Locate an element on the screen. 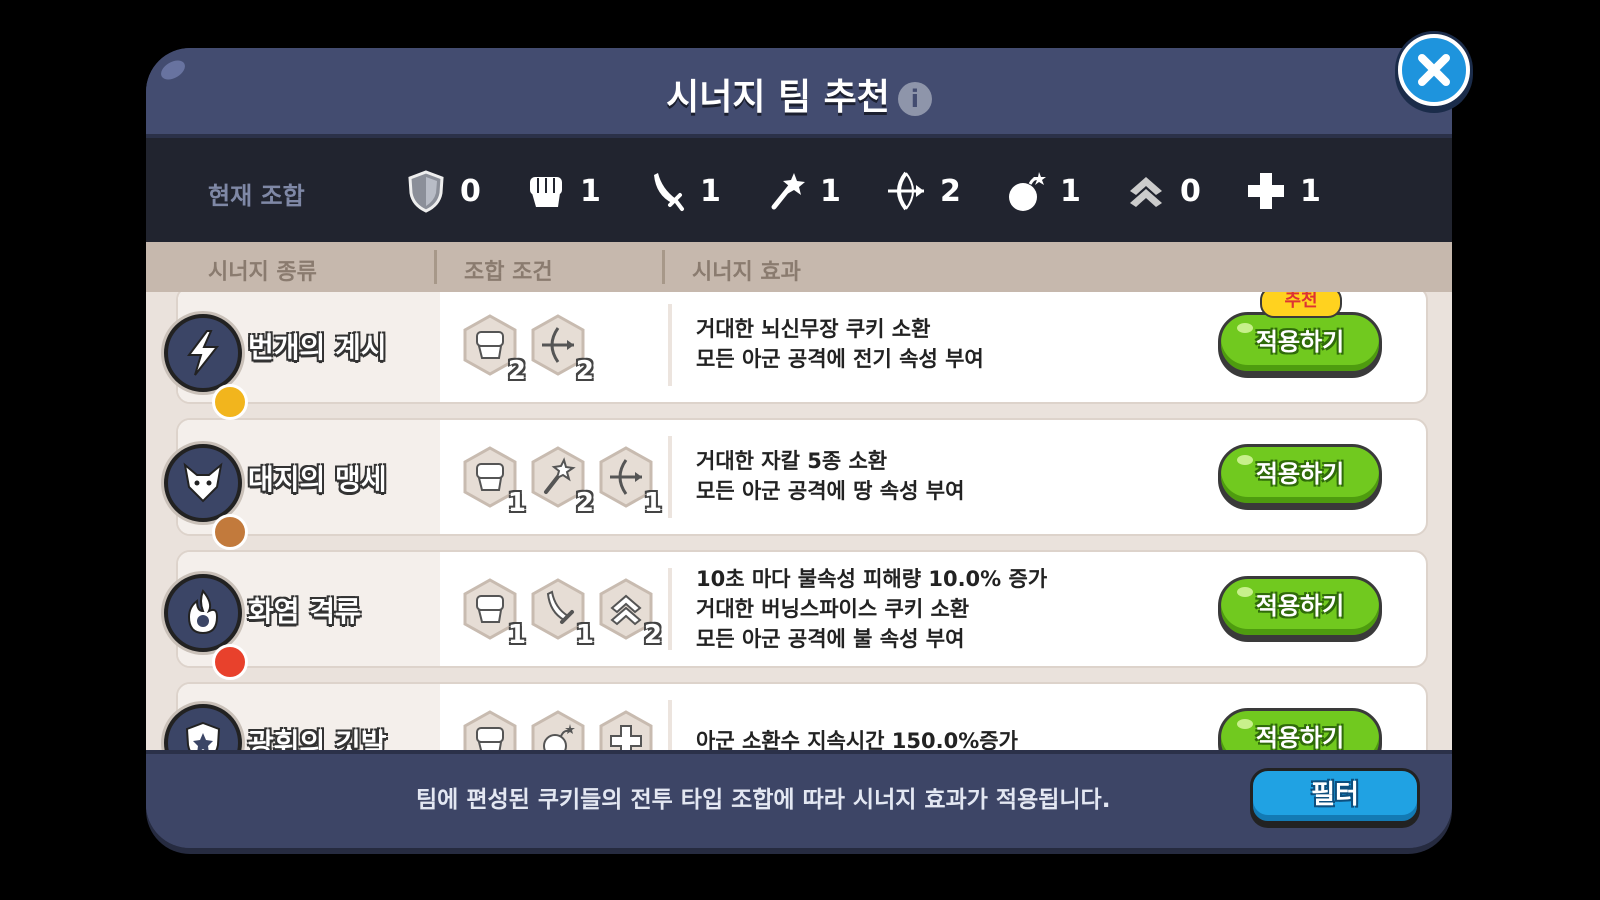 The width and height of the screenshot is (1600, 900). flame-icon is located at coordinates (203, 612).